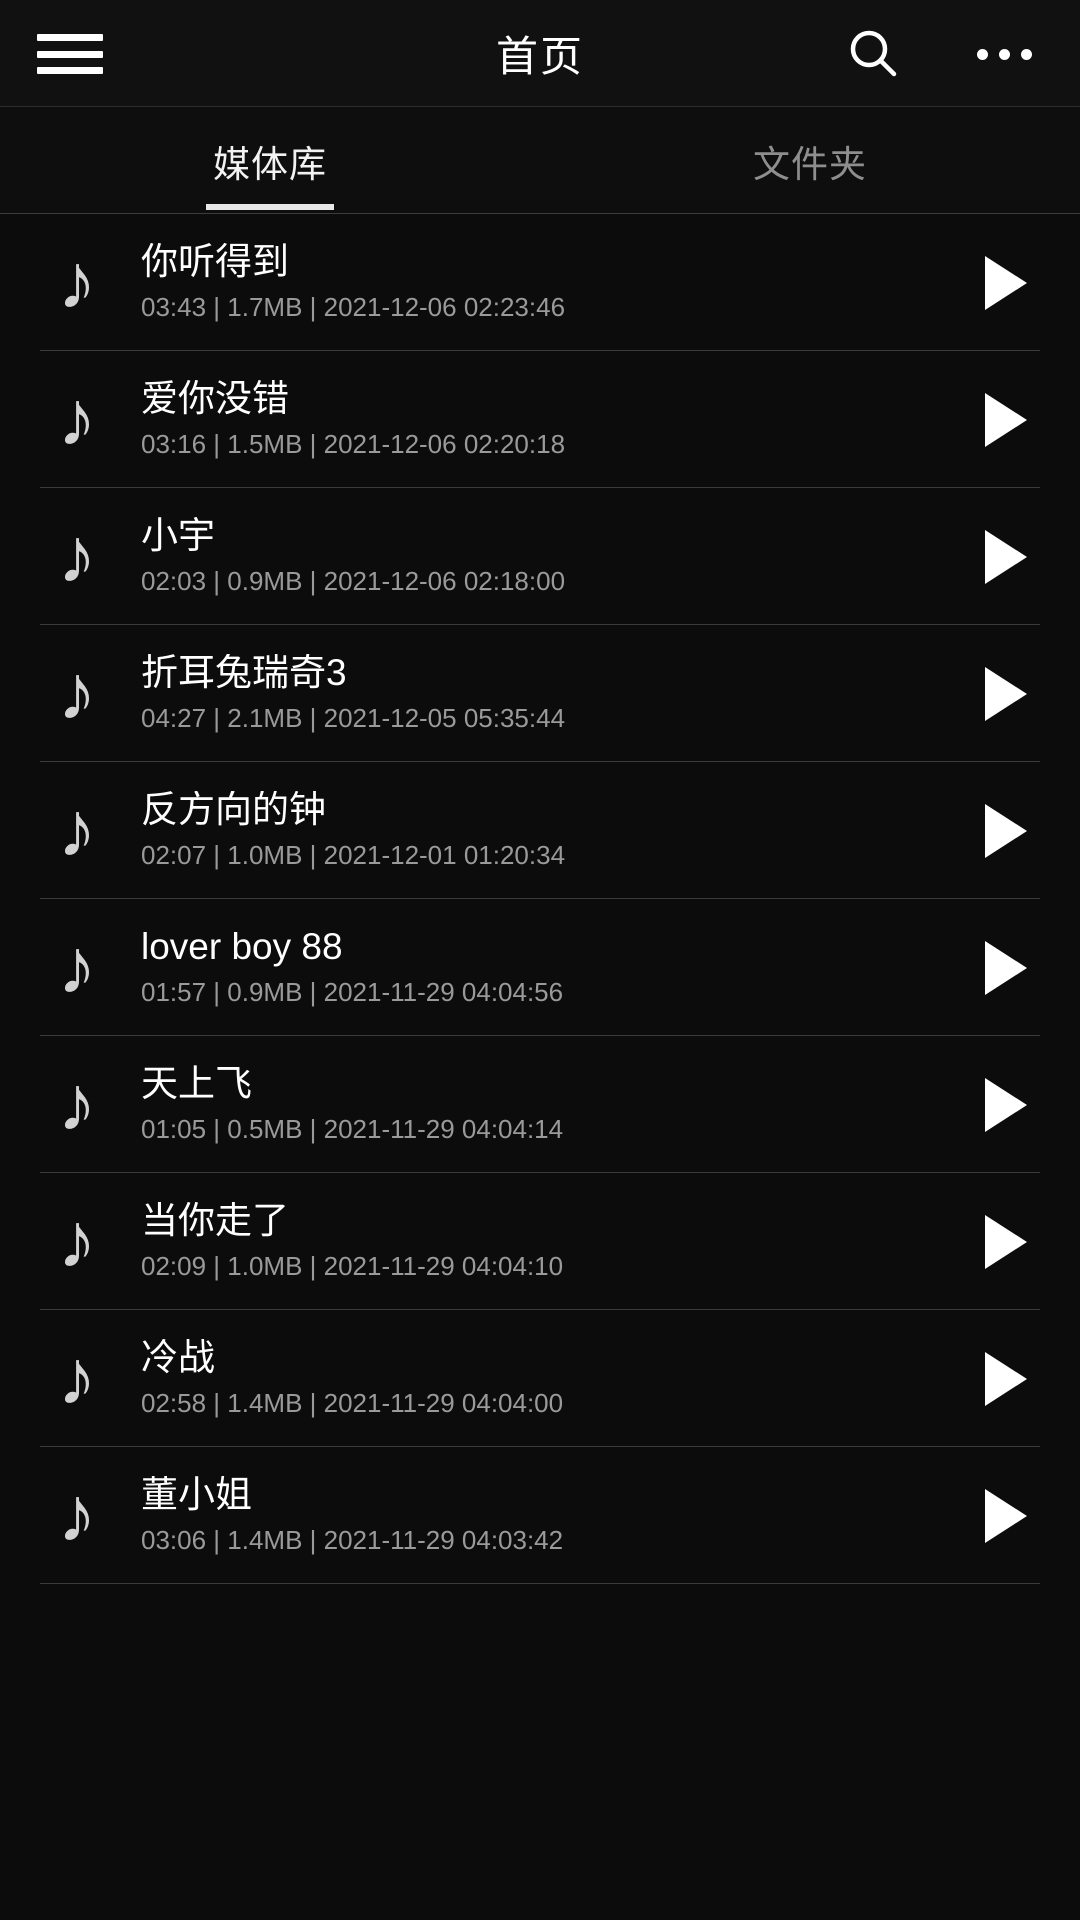 The width and height of the screenshot is (1080, 1920). I want to click on track-title: 你听得到, so click(215, 263).